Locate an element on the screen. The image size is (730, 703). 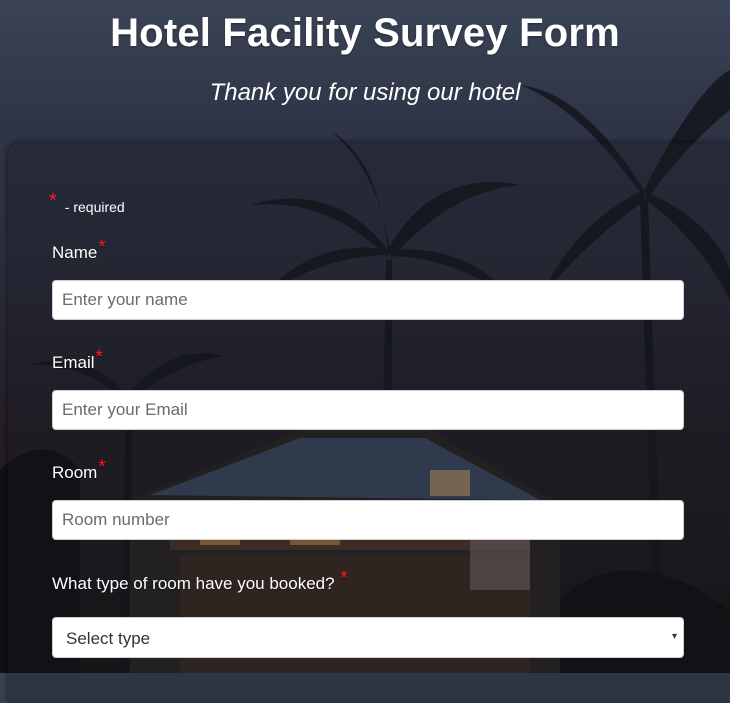
email-required-star: * is located at coordinates (99, 357).